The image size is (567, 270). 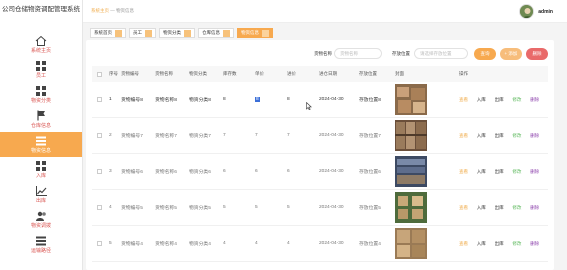 What do you see at coordinates (511, 54) in the screenshot?
I see `add-button: + 添加` at bounding box center [511, 54].